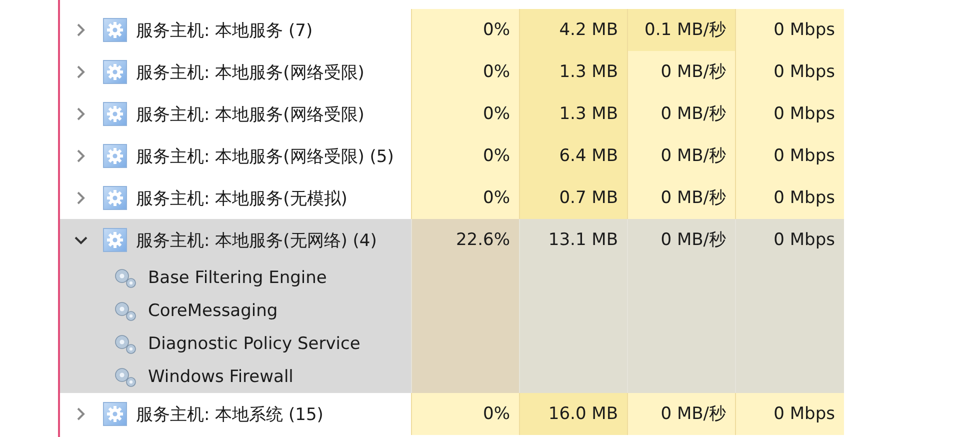 The width and height of the screenshot is (977, 437). I want to click on process-name: 服务主机: 本地服务(无网络) (4), so click(256, 241).